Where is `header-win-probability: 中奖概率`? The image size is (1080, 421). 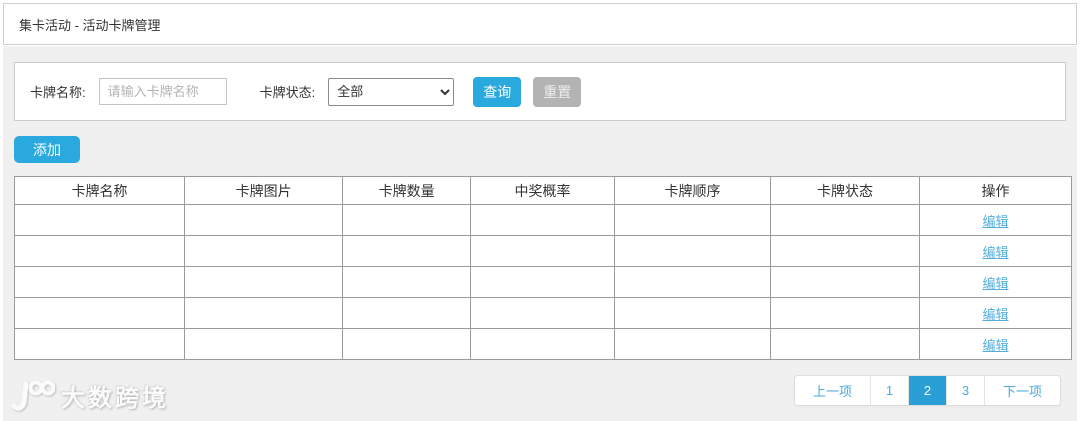 header-win-probability: 中奖概率 is located at coordinates (542, 190).